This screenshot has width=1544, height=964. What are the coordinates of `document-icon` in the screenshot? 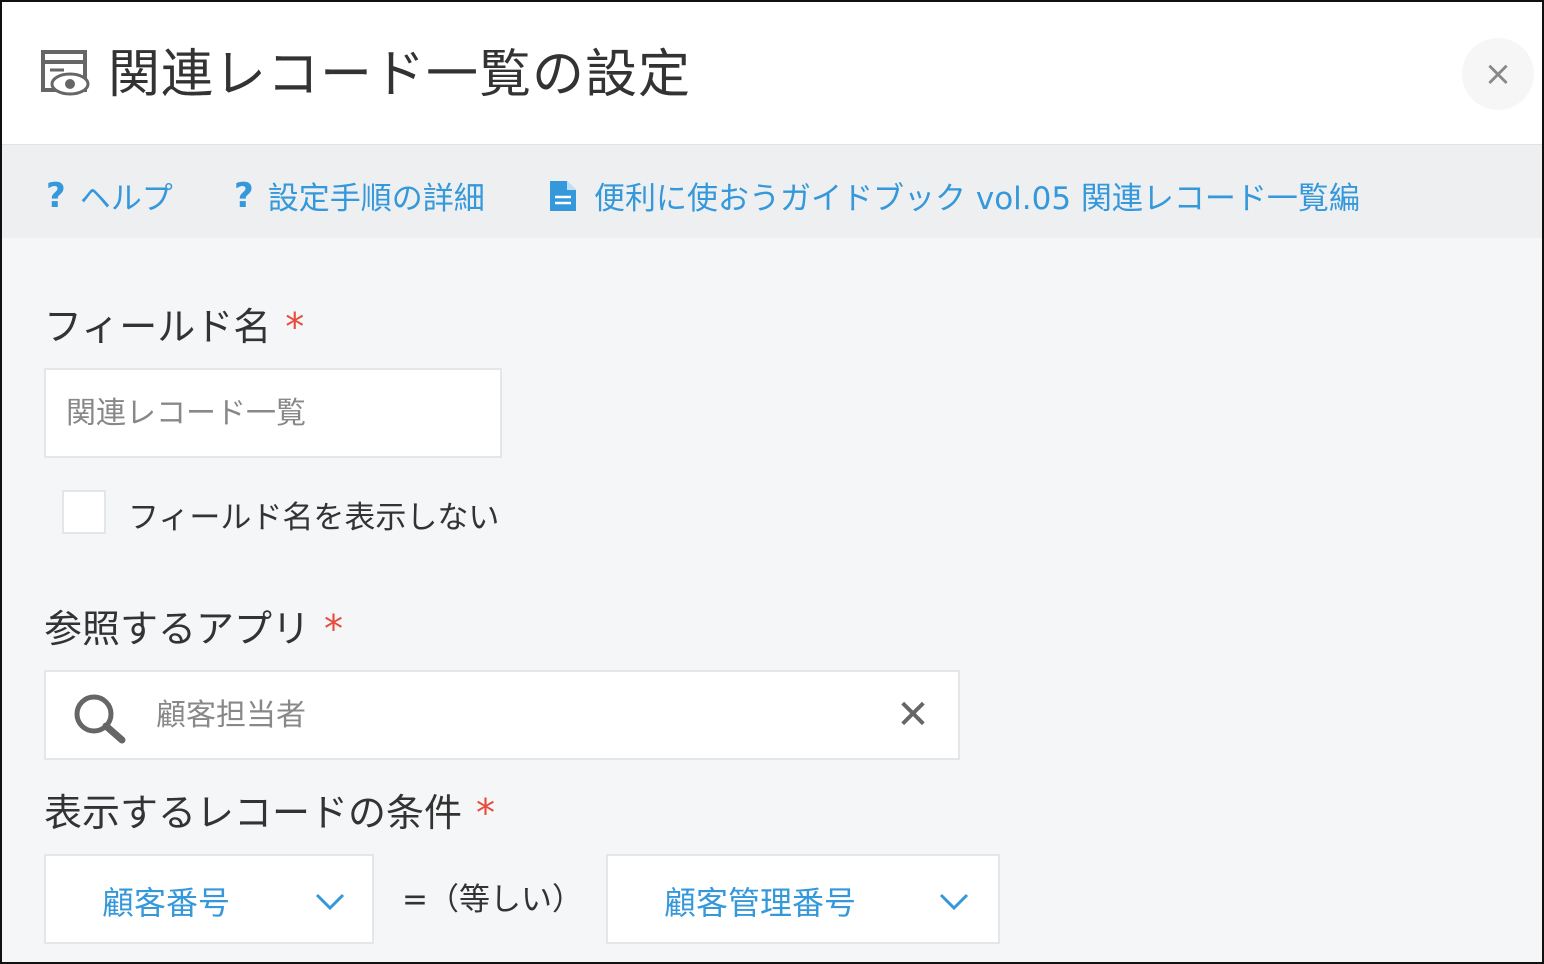 It's located at (563, 195).